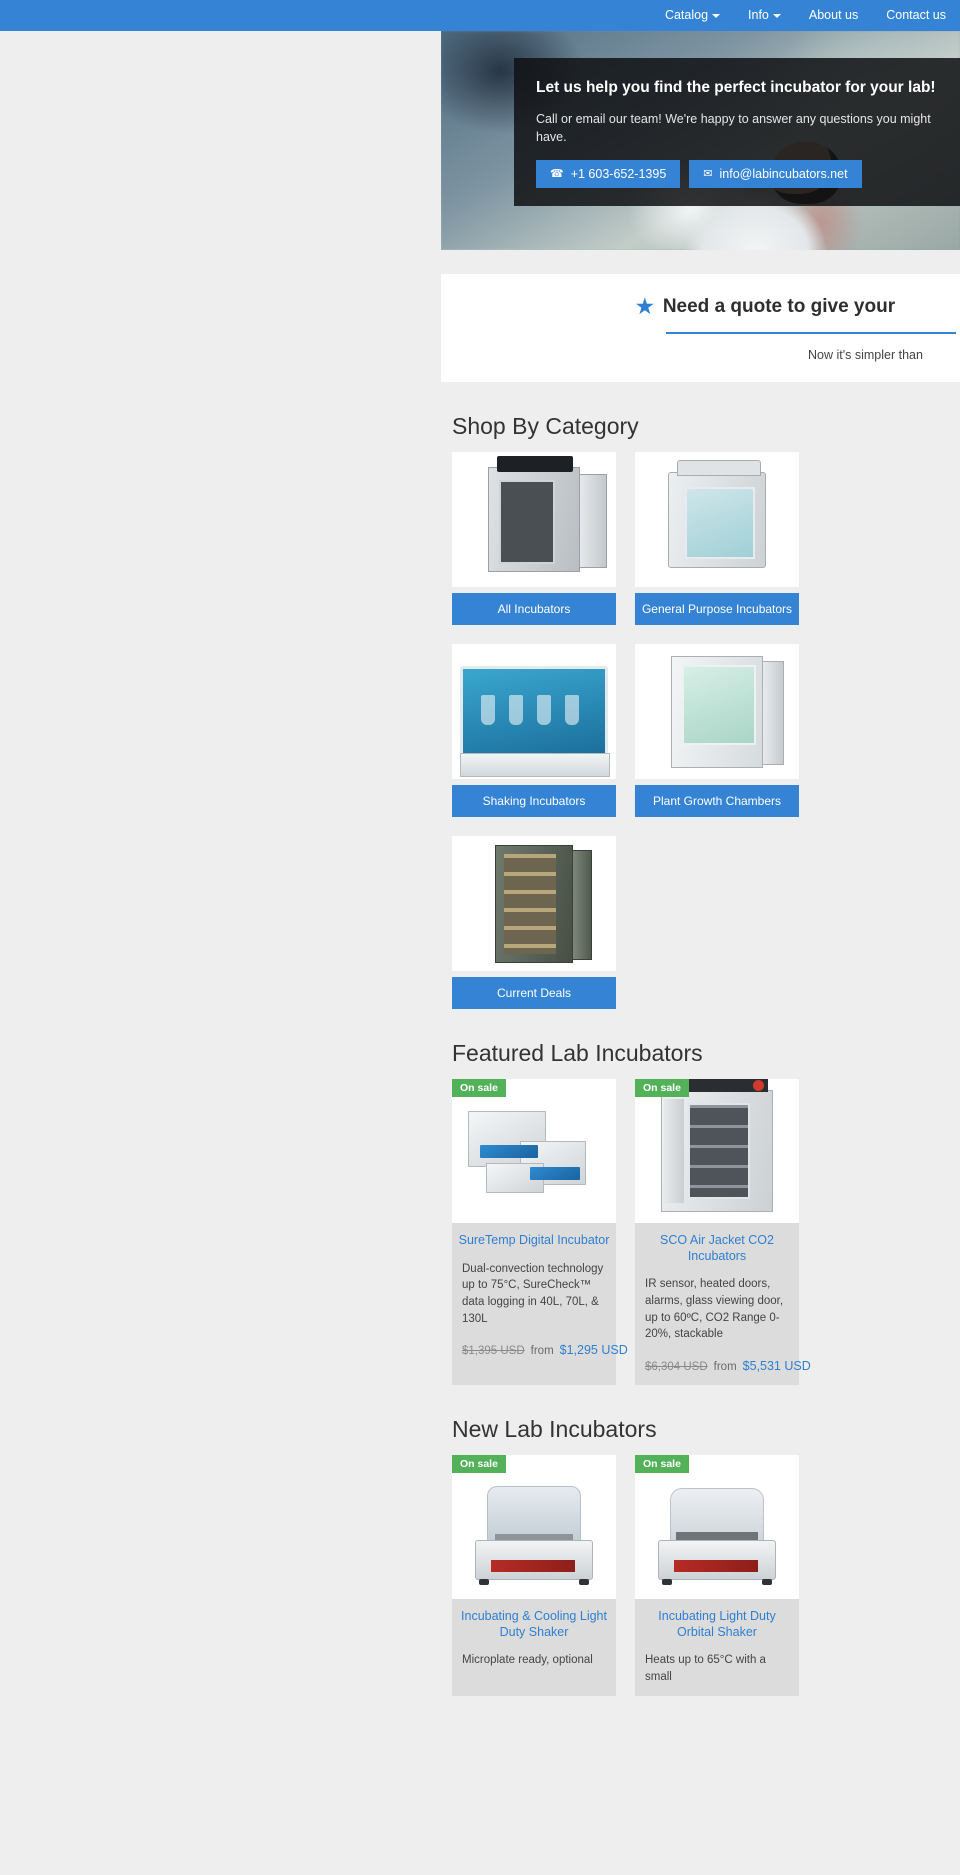 The image size is (960, 1875). I want to click on category-card-plant-growth-chambers: Plant Growth Chambers, so click(717, 730).